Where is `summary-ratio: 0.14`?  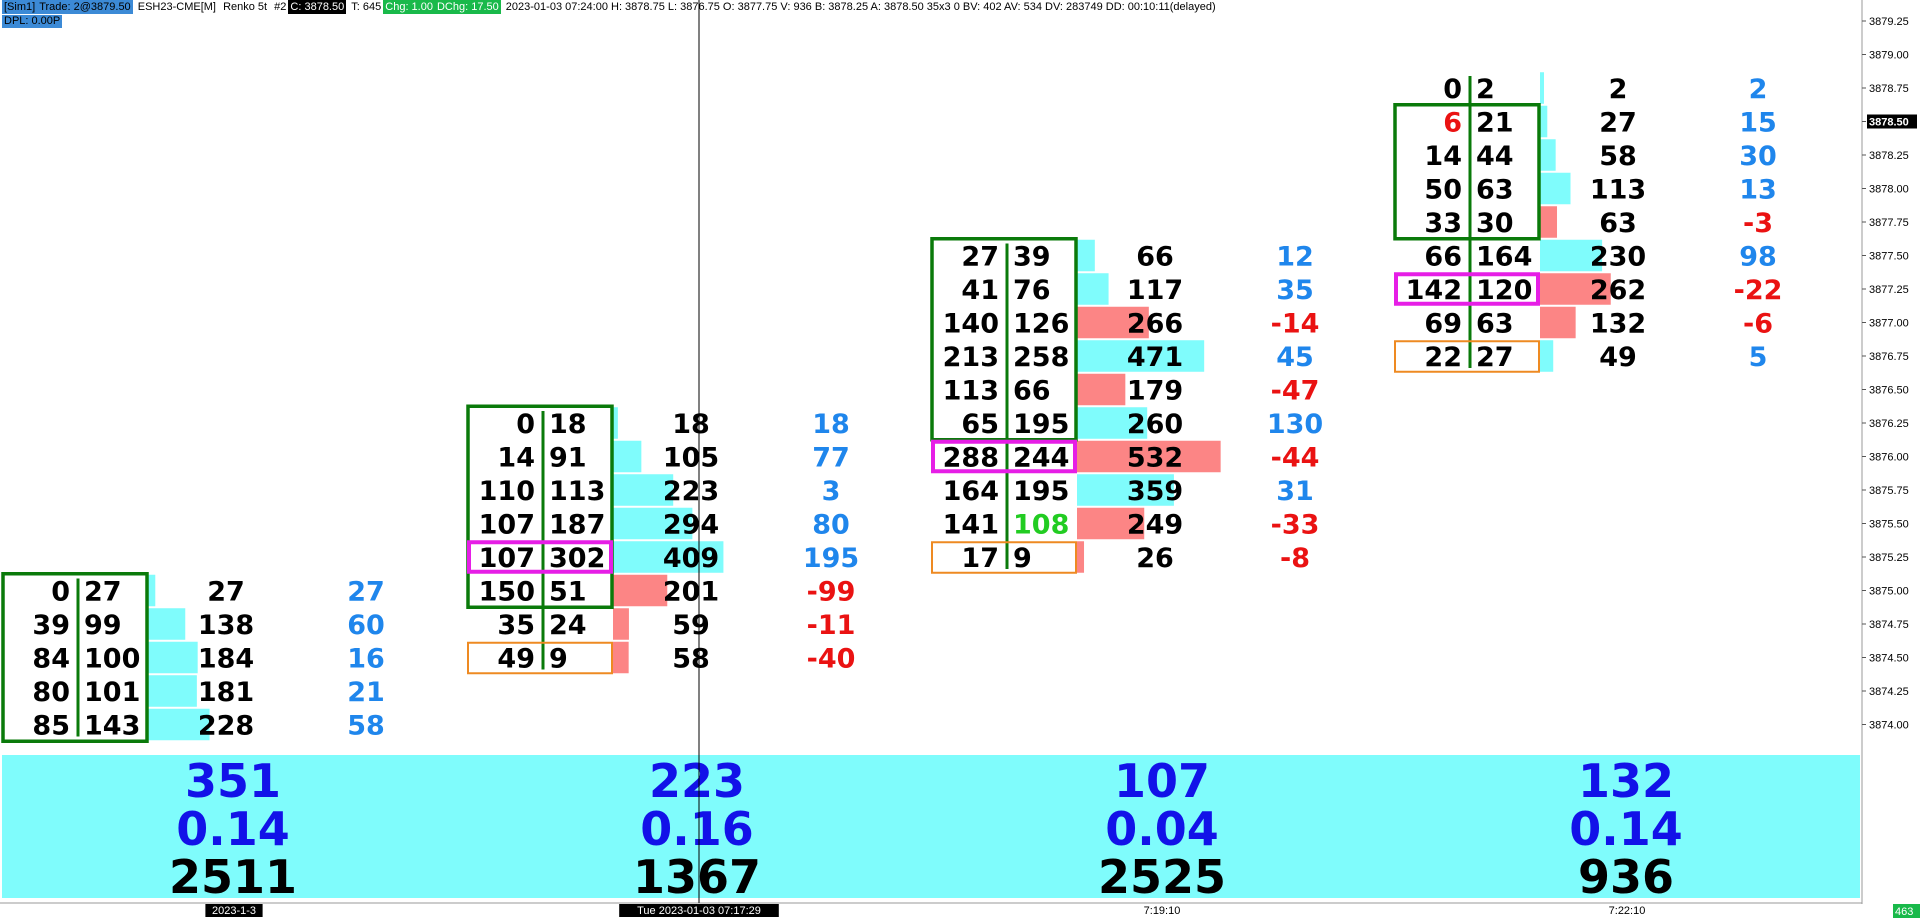
summary-ratio: 0.14 is located at coordinates (1626, 829).